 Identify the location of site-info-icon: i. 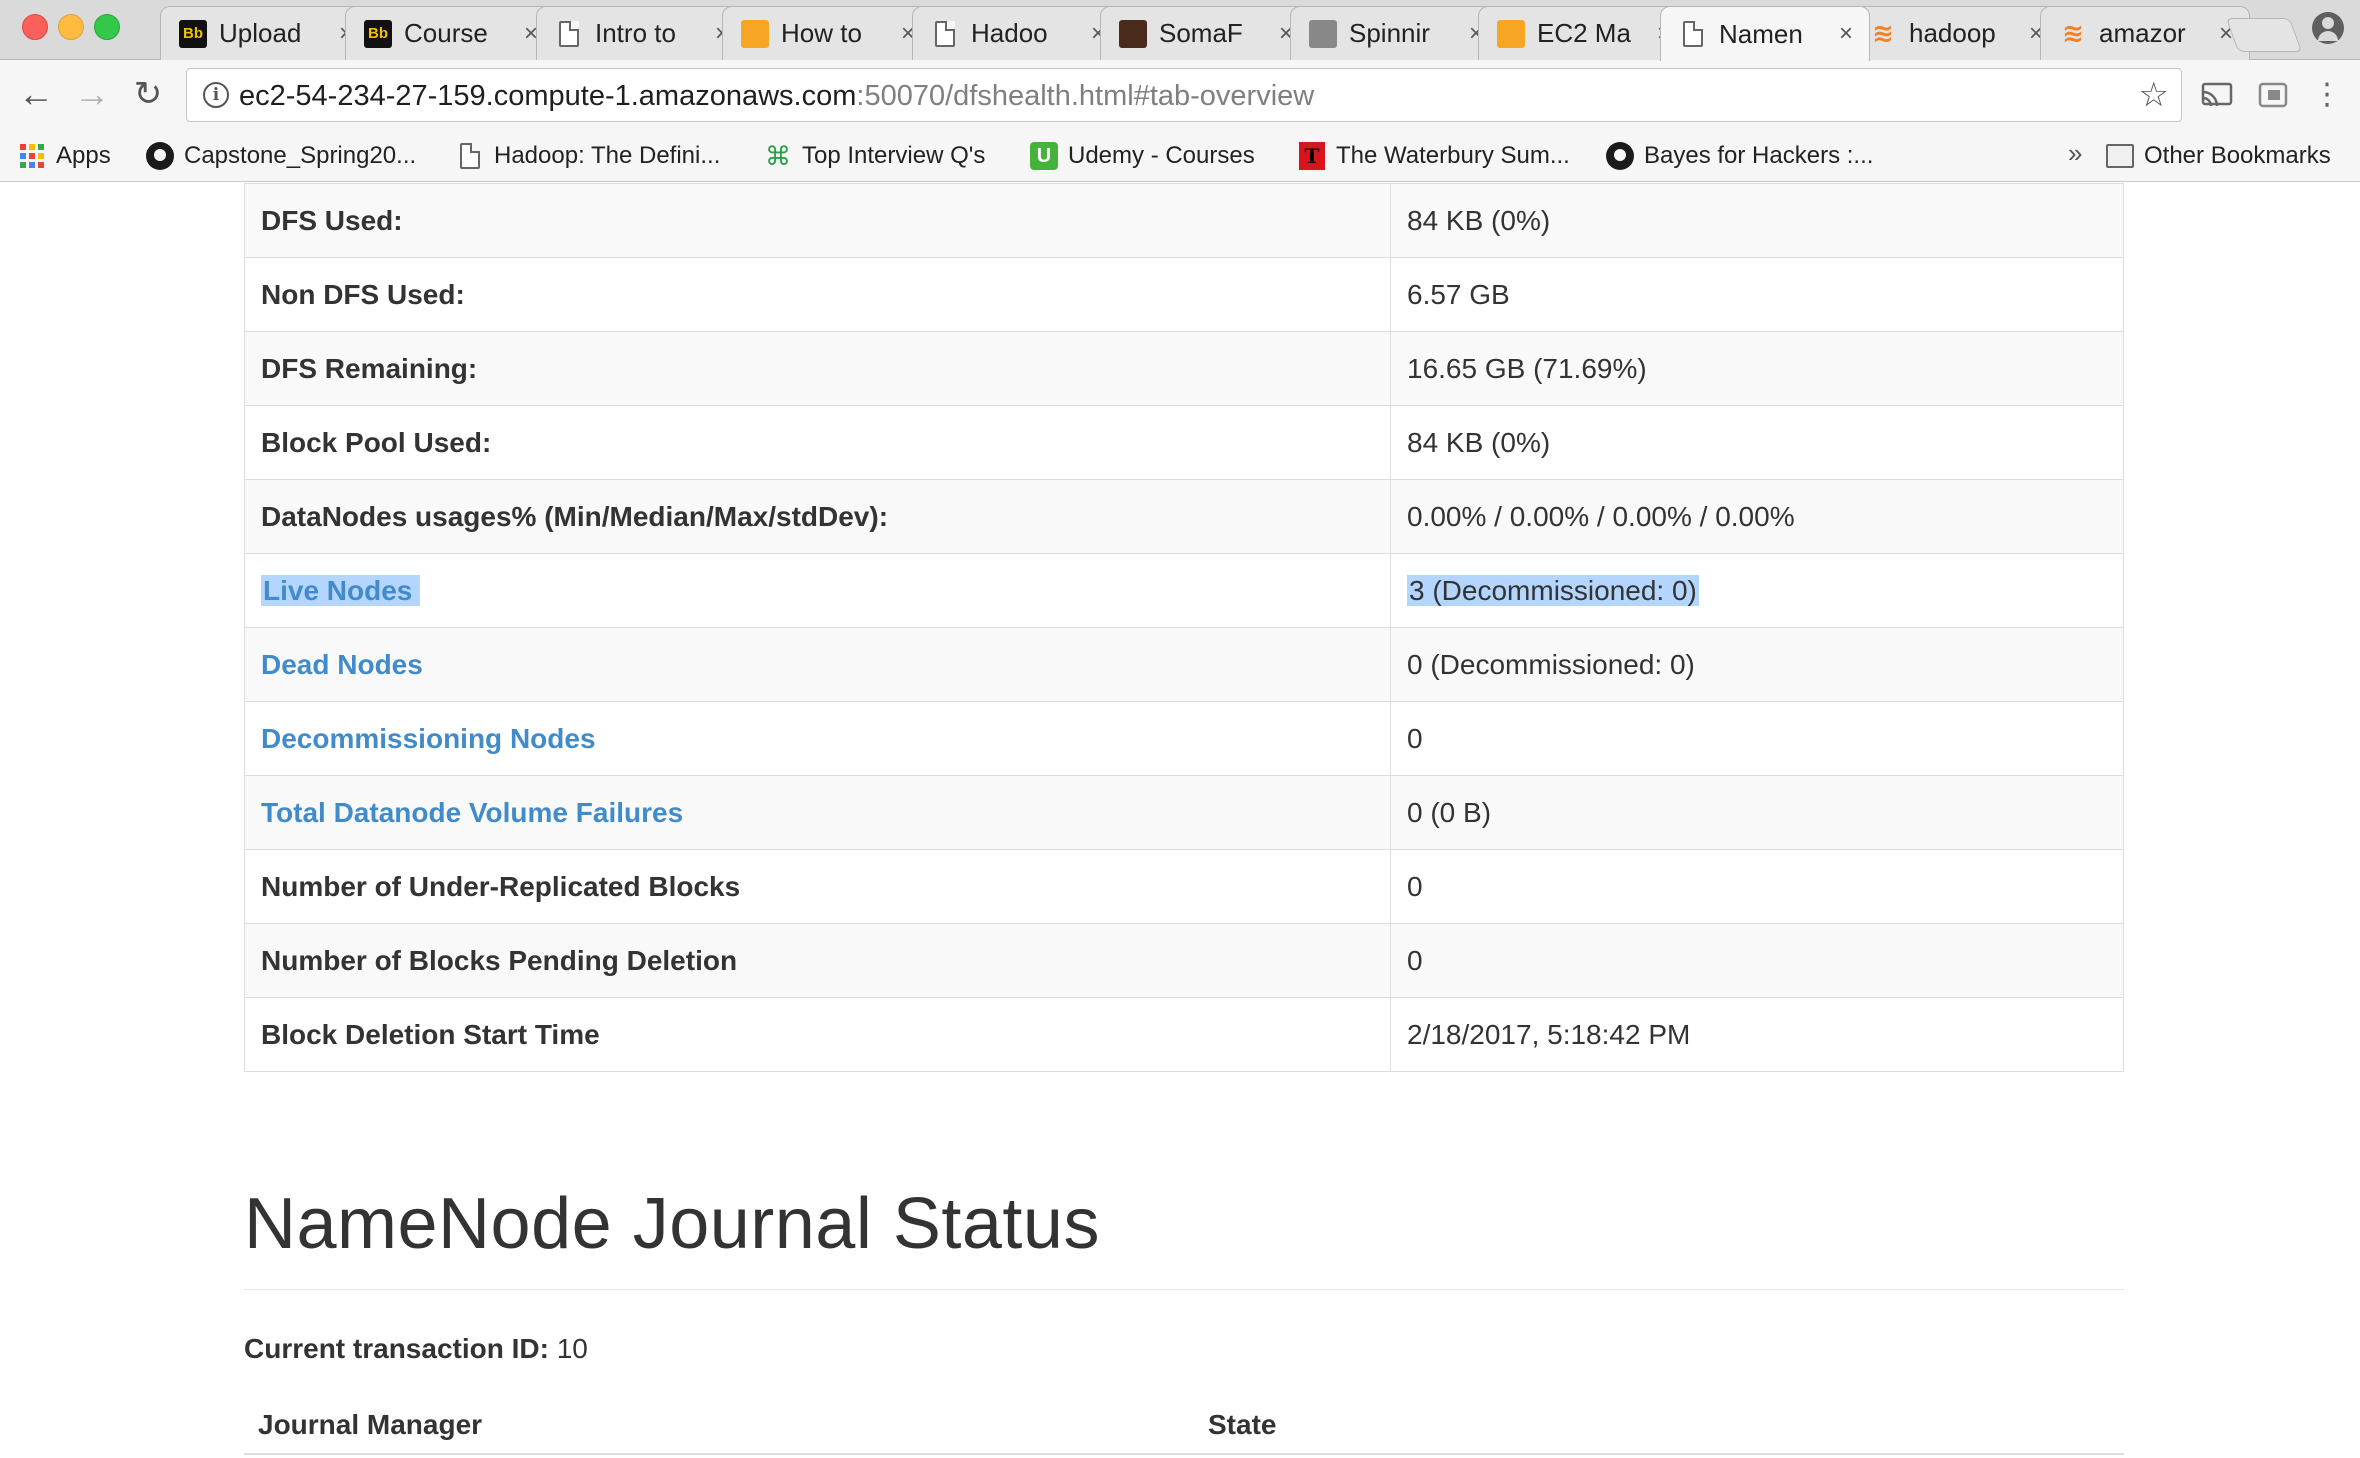
(216, 95).